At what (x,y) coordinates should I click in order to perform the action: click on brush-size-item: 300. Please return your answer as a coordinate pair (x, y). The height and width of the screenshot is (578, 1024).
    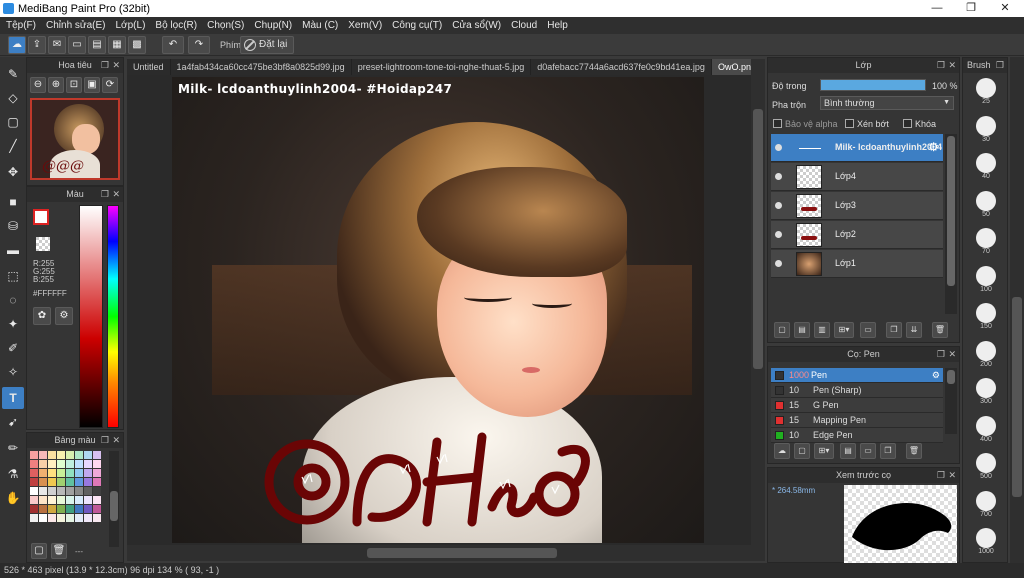
    Looking at the image, I should click on (986, 391).